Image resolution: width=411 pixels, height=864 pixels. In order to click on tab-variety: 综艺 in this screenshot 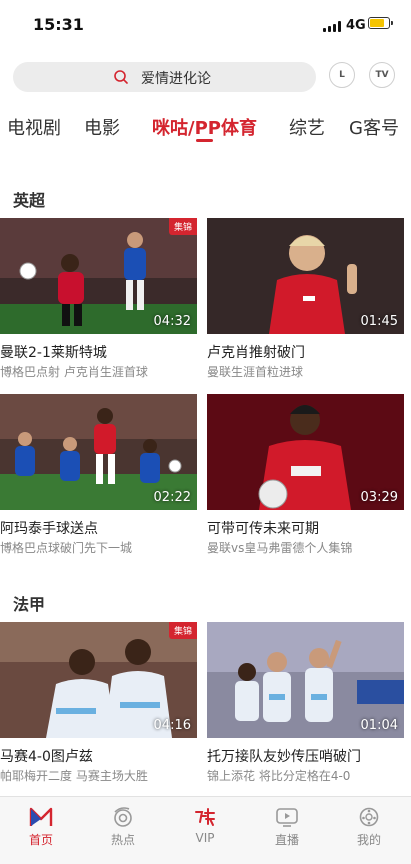, I will do `click(307, 127)`.